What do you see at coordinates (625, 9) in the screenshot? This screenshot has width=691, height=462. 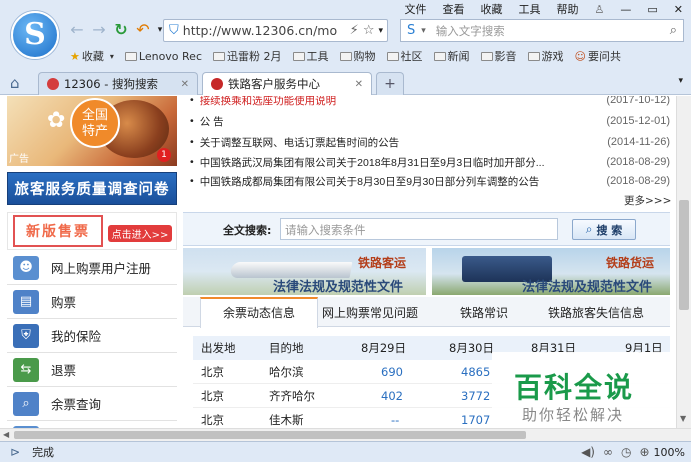 I see `minimize-icon: —` at bounding box center [625, 9].